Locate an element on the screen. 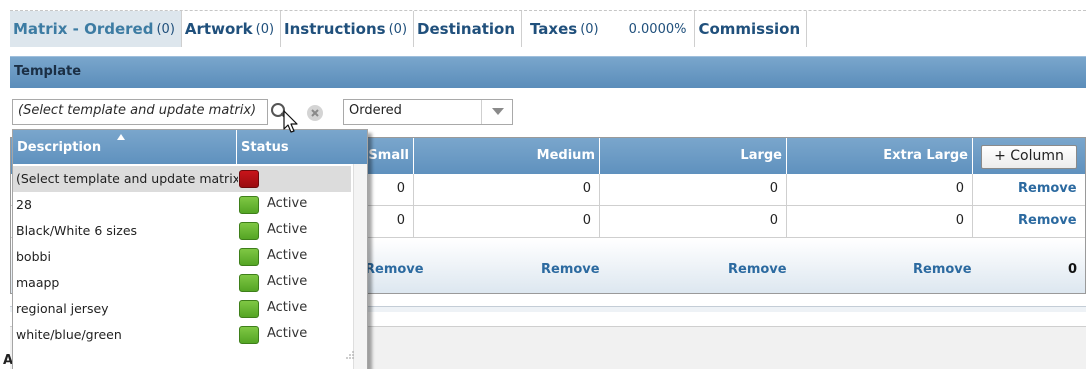 The width and height of the screenshot is (1086, 369). grand-total: 0 is located at coordinates (1072, 269).